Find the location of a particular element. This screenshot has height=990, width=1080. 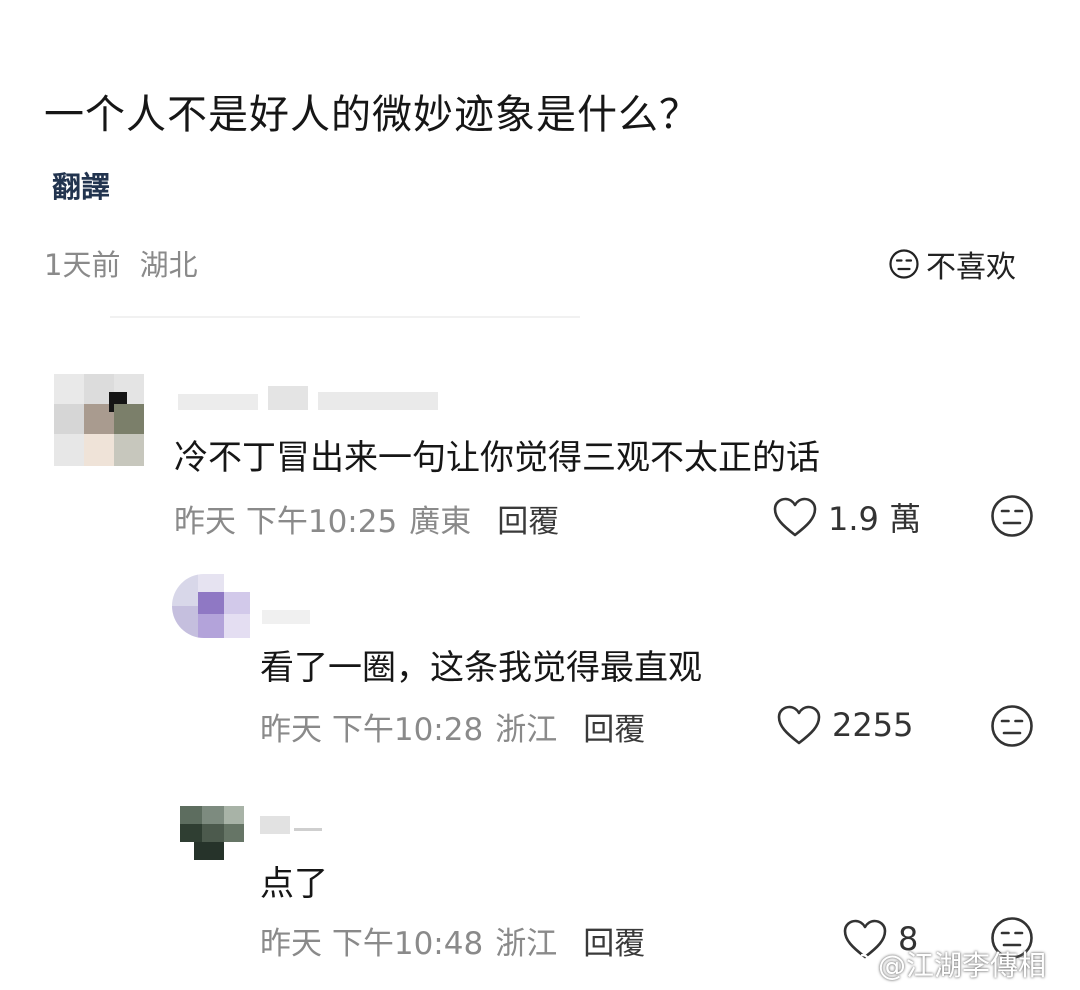

watermark-text: @江湖李傳相 is located at coordinates (961, 965).